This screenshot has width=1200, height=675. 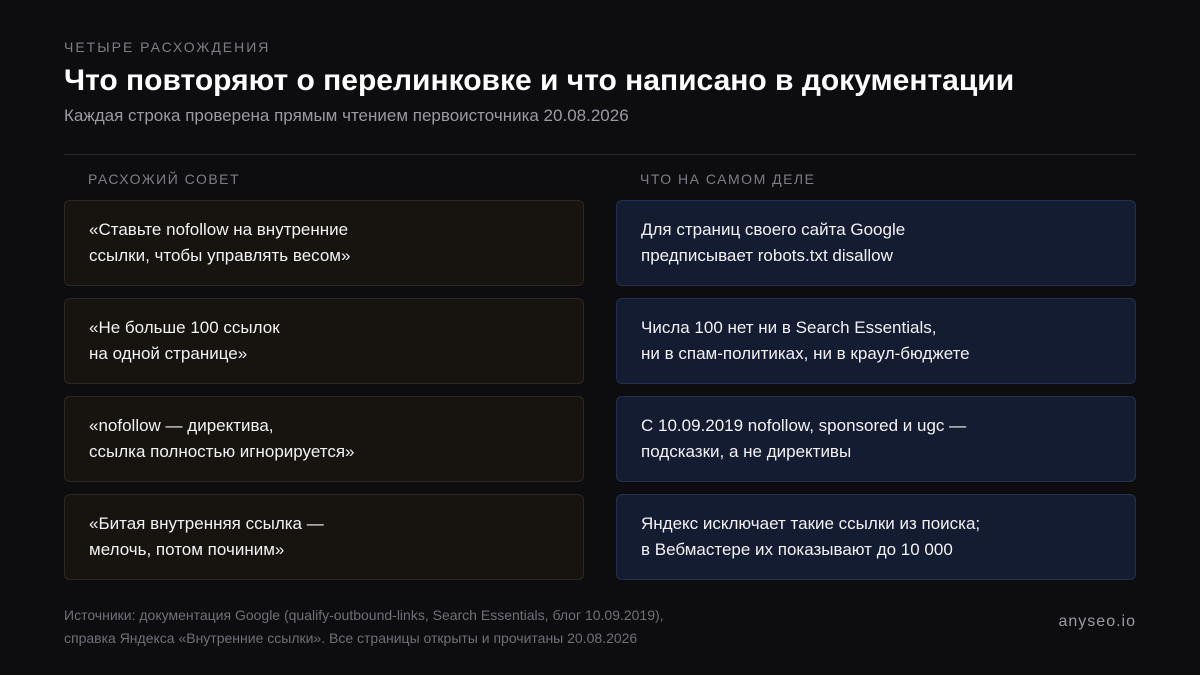 I want to click on card-text-line: «Не больше 100 ссылок, so click(x=184, y=327).